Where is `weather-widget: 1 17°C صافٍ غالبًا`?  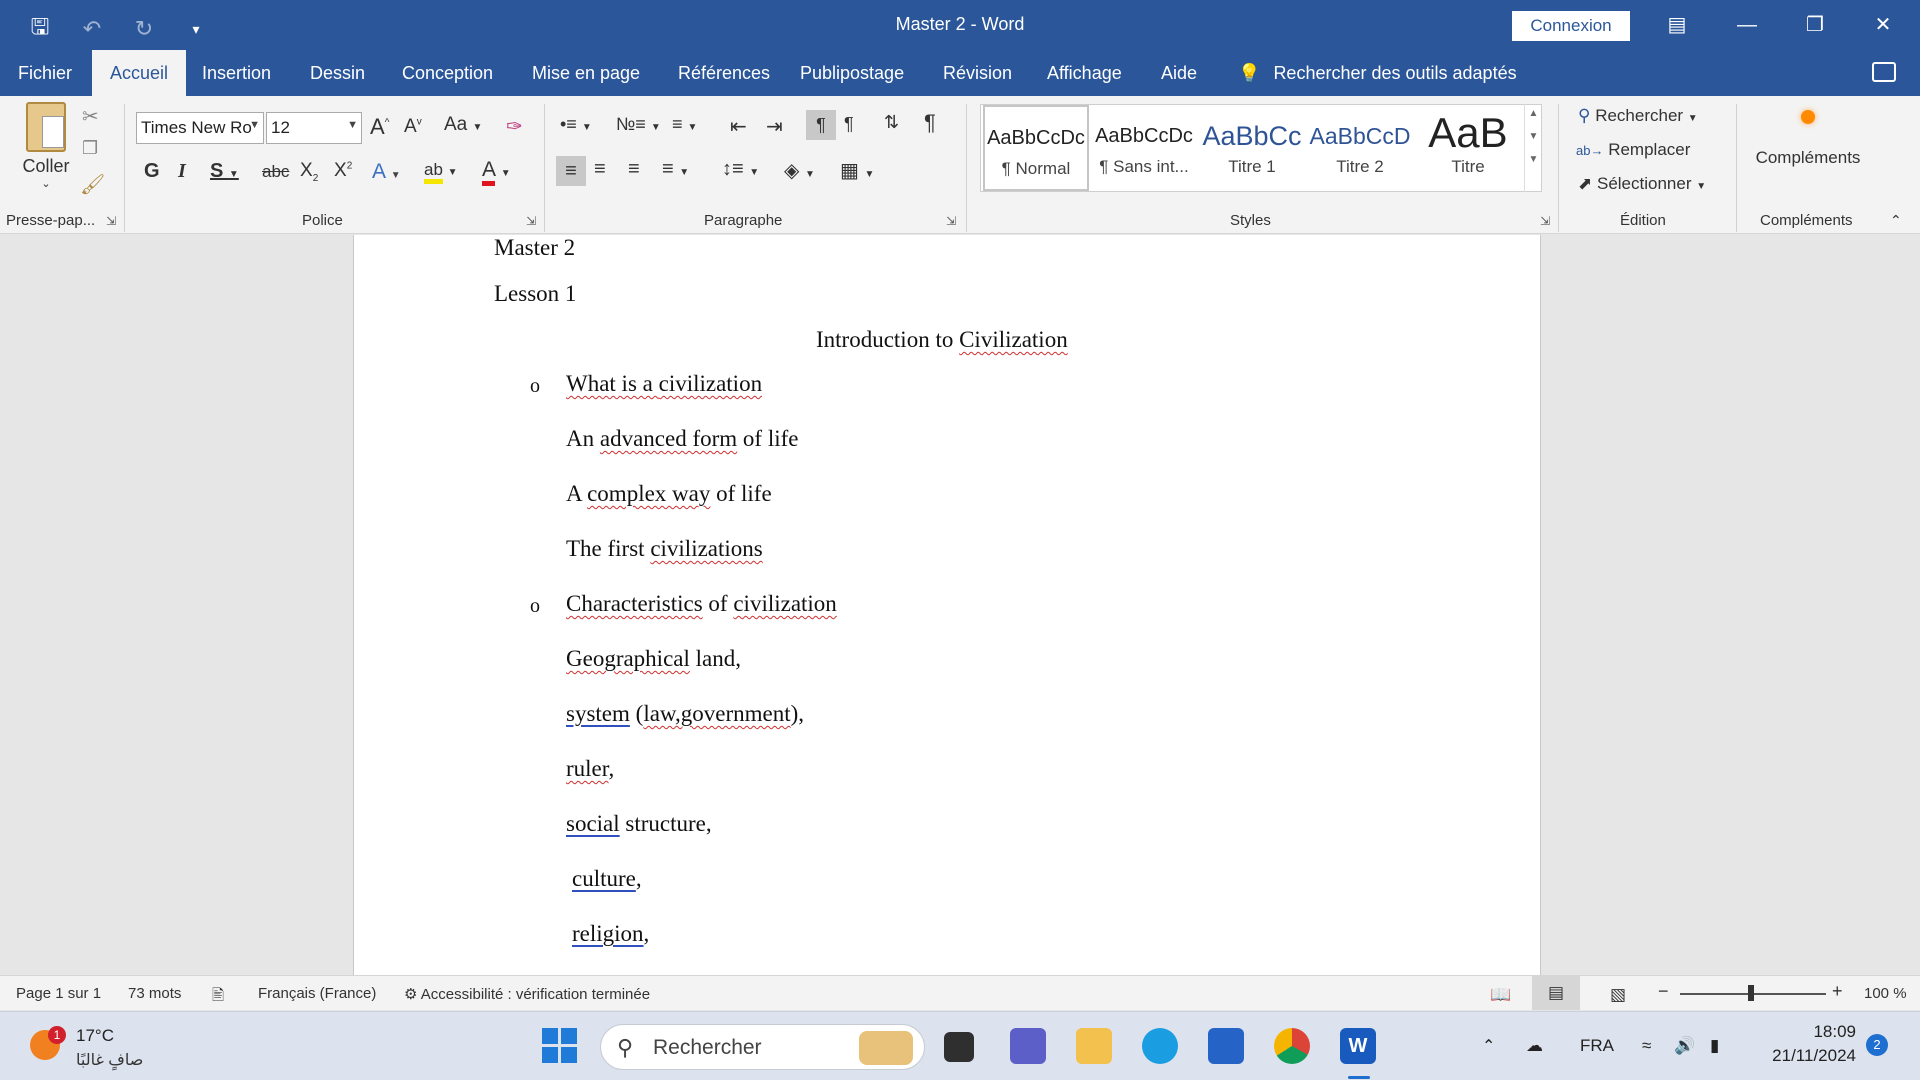 weather-widget: 1 17°C صافٍ غالبًا is located at coordinates (96, 1046).